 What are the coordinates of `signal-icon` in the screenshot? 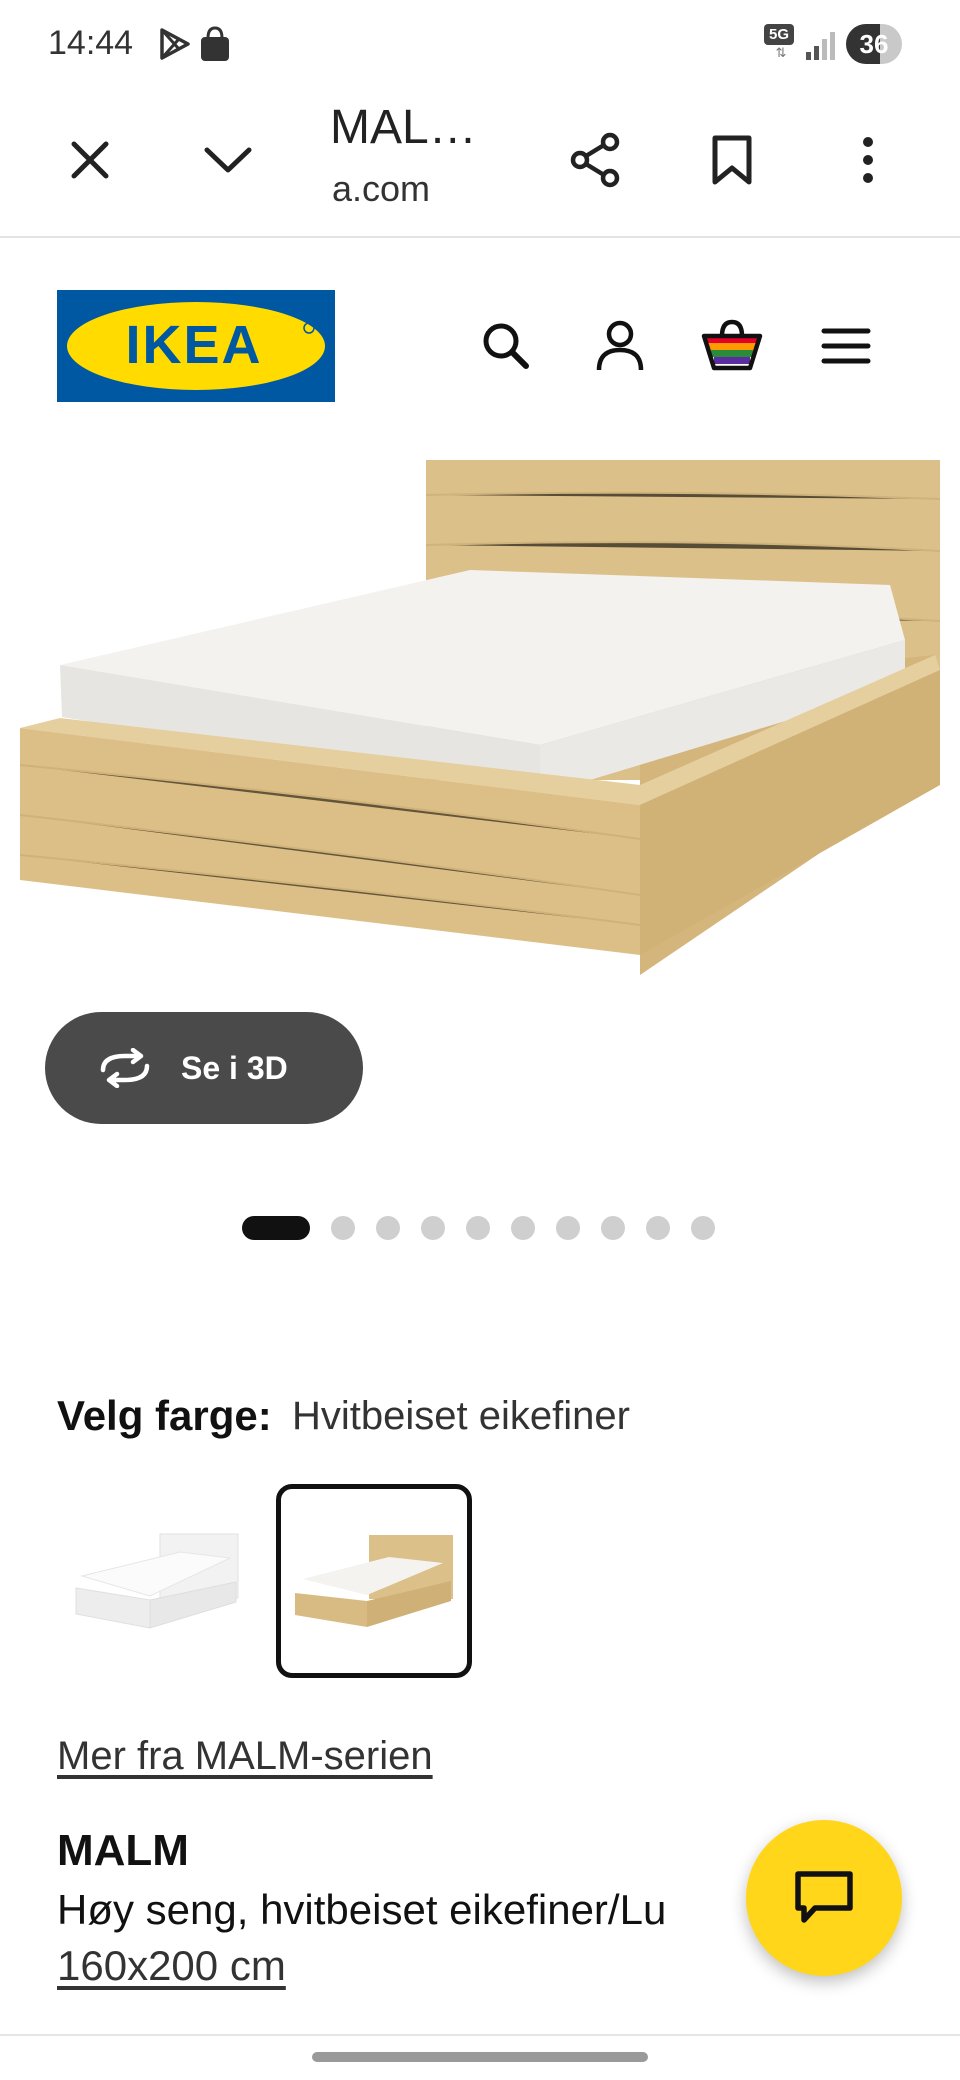 It's located at (820, 46).